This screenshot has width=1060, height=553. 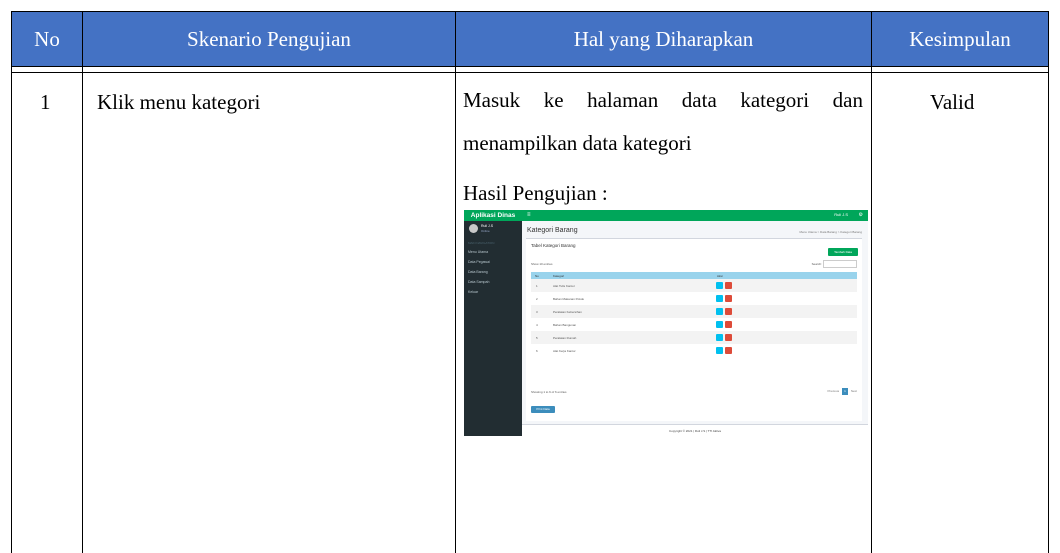 What do you see at coordinates (694, 285) in the screenshot?
I see `table-row: 1 Alat Tulis Kantor` at bounding box center [694, 285].